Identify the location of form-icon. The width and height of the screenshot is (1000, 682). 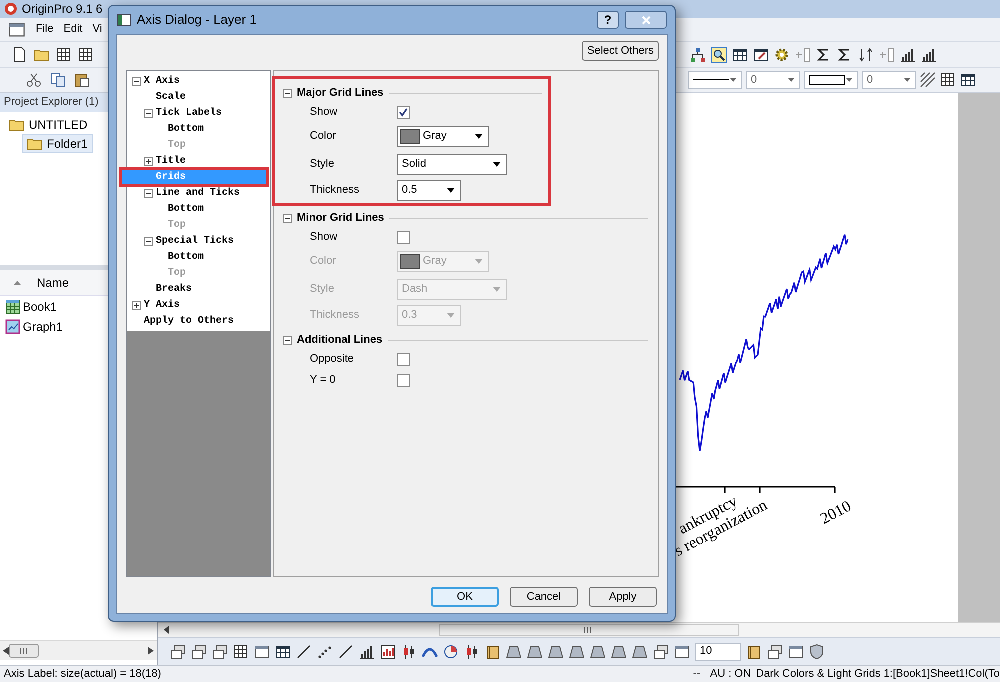
(761, 54).